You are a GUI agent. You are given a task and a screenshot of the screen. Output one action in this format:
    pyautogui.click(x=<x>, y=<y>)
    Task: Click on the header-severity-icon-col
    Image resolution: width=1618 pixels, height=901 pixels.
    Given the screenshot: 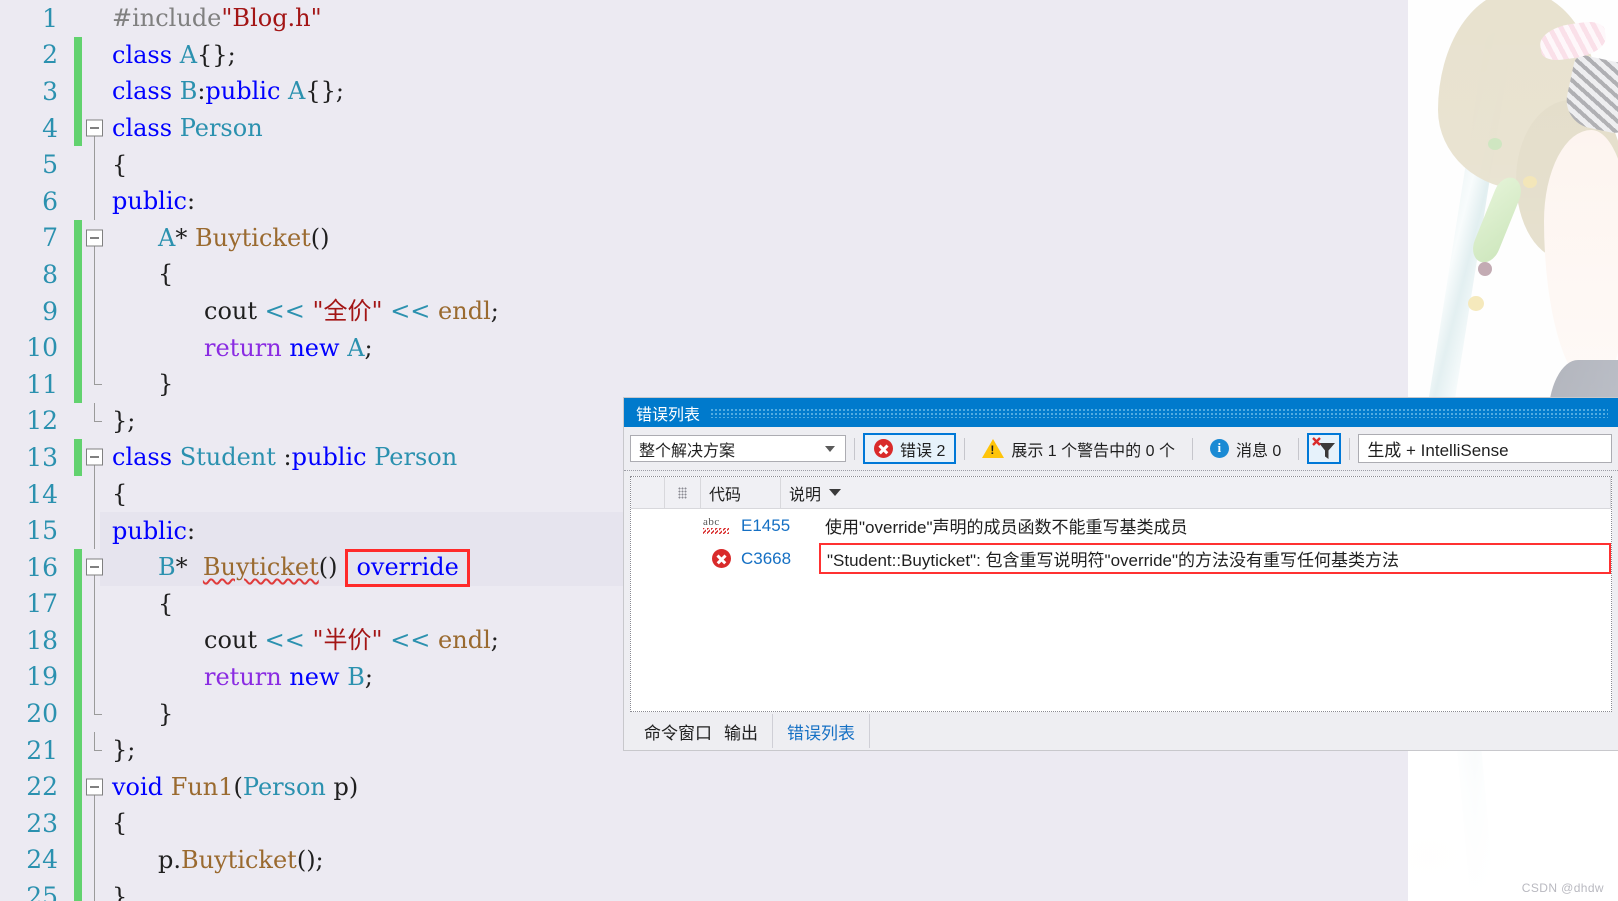 What is the action you would take?
    pyautogui.click(x=683, y=492)
    